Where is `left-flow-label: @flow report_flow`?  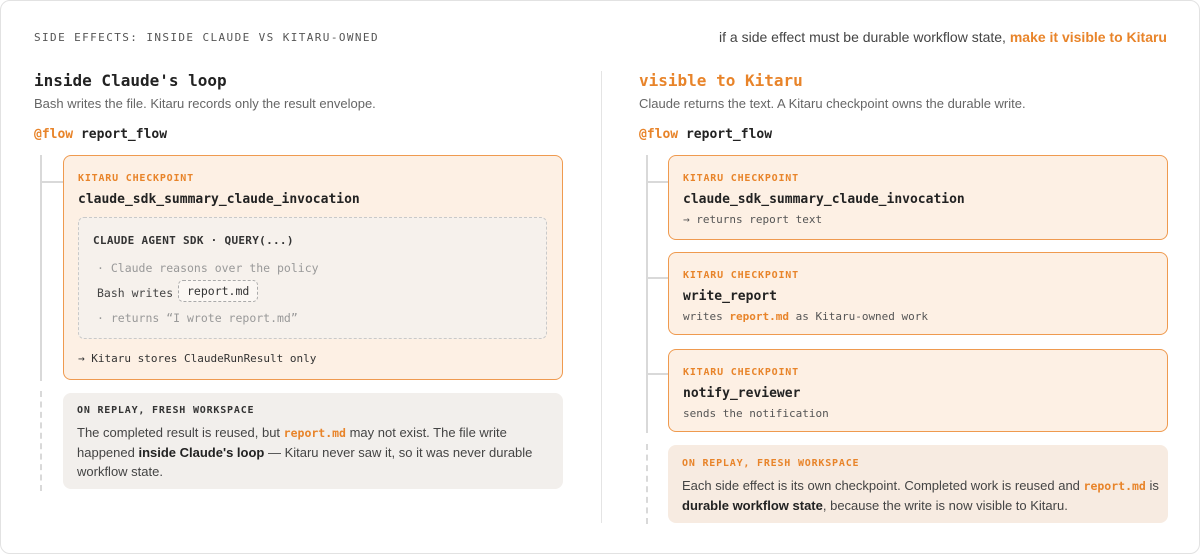
left-flow-label: @flow report_flow is located at coordinates (100, 134).